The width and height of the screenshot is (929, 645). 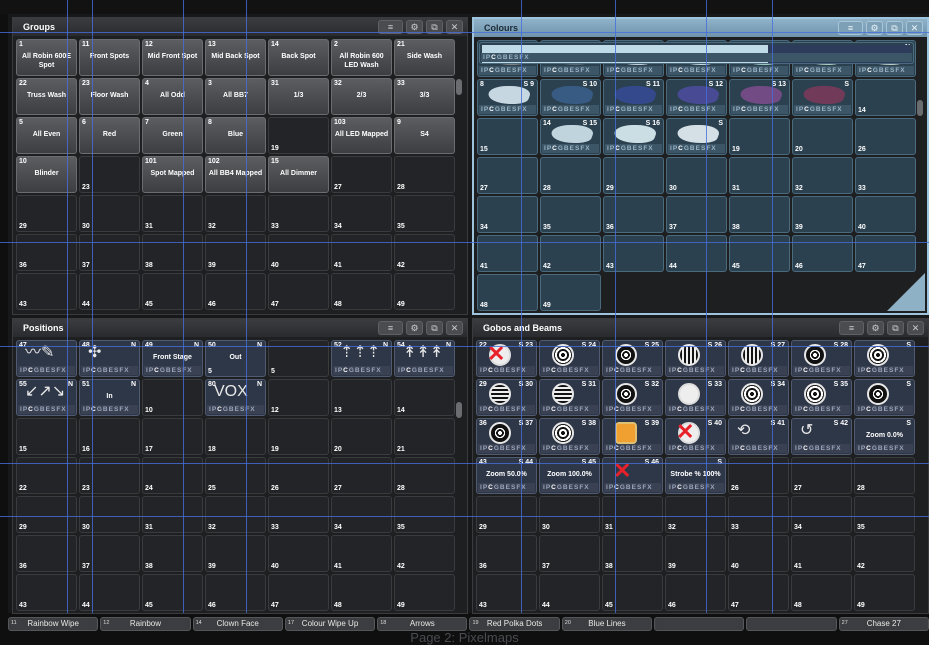 What do you see at coordinates (569, 358) in the screenshot?
I see `gobos-cell: S 24 IPCGBESFX` at bounding box center [569, 358].